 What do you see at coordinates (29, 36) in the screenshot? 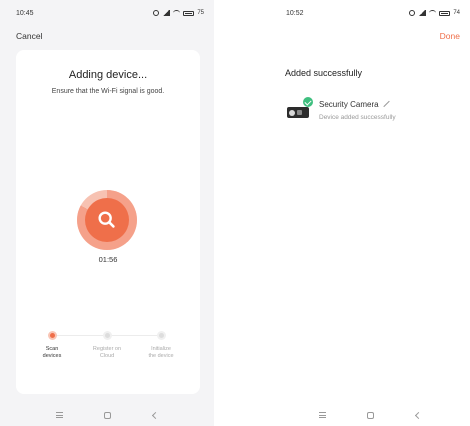
I see `cancel-button: Cancel` at bounding box center [29, 36].